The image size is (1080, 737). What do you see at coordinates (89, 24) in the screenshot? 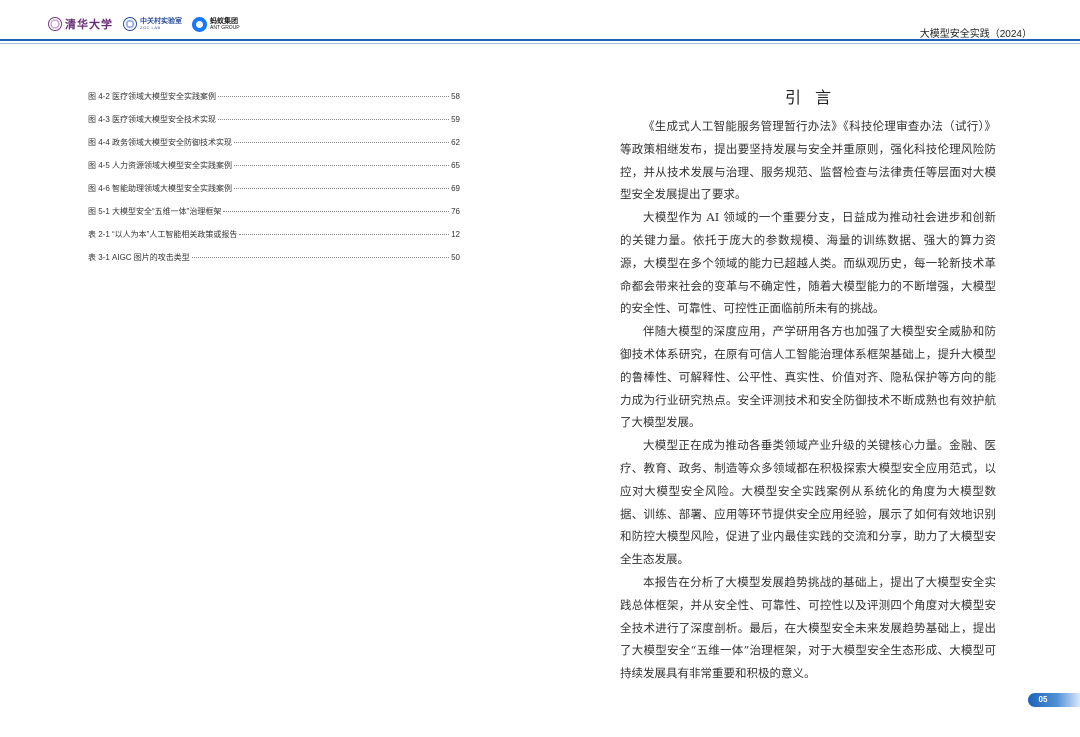
I see `tsinghua-wordmark: 清华大学` at bounding box center [89, 24].